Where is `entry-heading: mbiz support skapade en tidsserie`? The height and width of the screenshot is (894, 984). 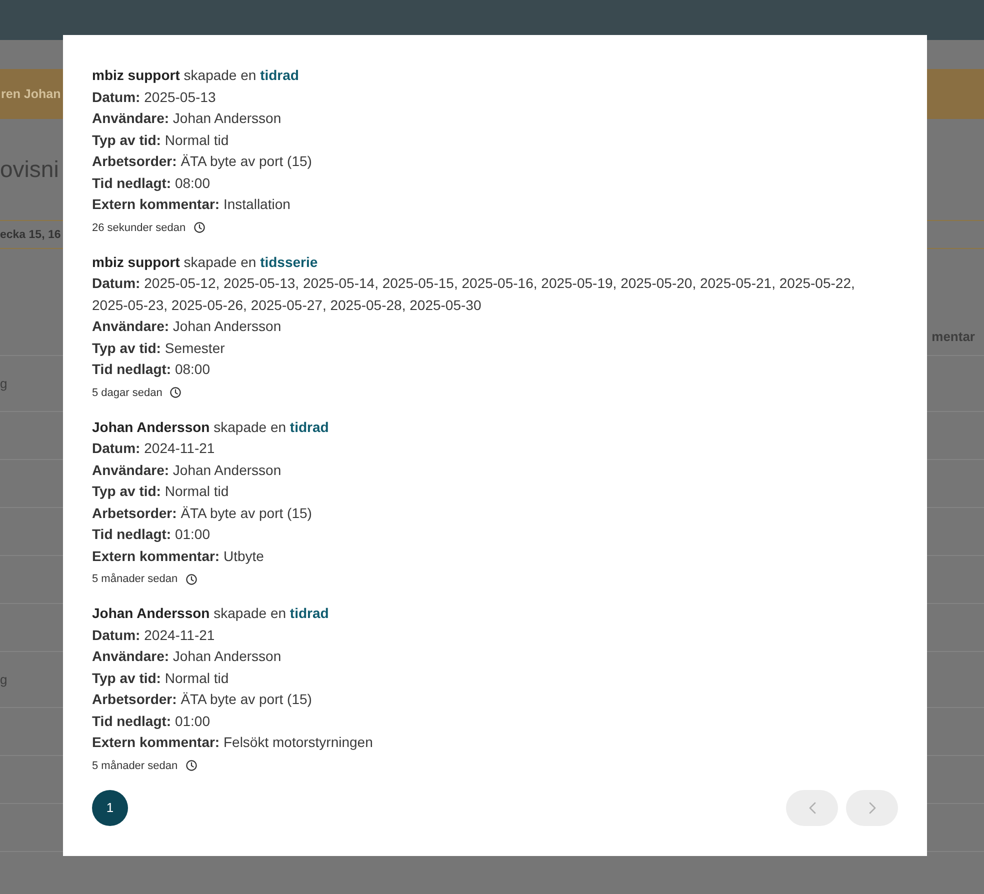
entry-heading: mbiz support skapade en tidsserie is located at coordinates (205, 262).